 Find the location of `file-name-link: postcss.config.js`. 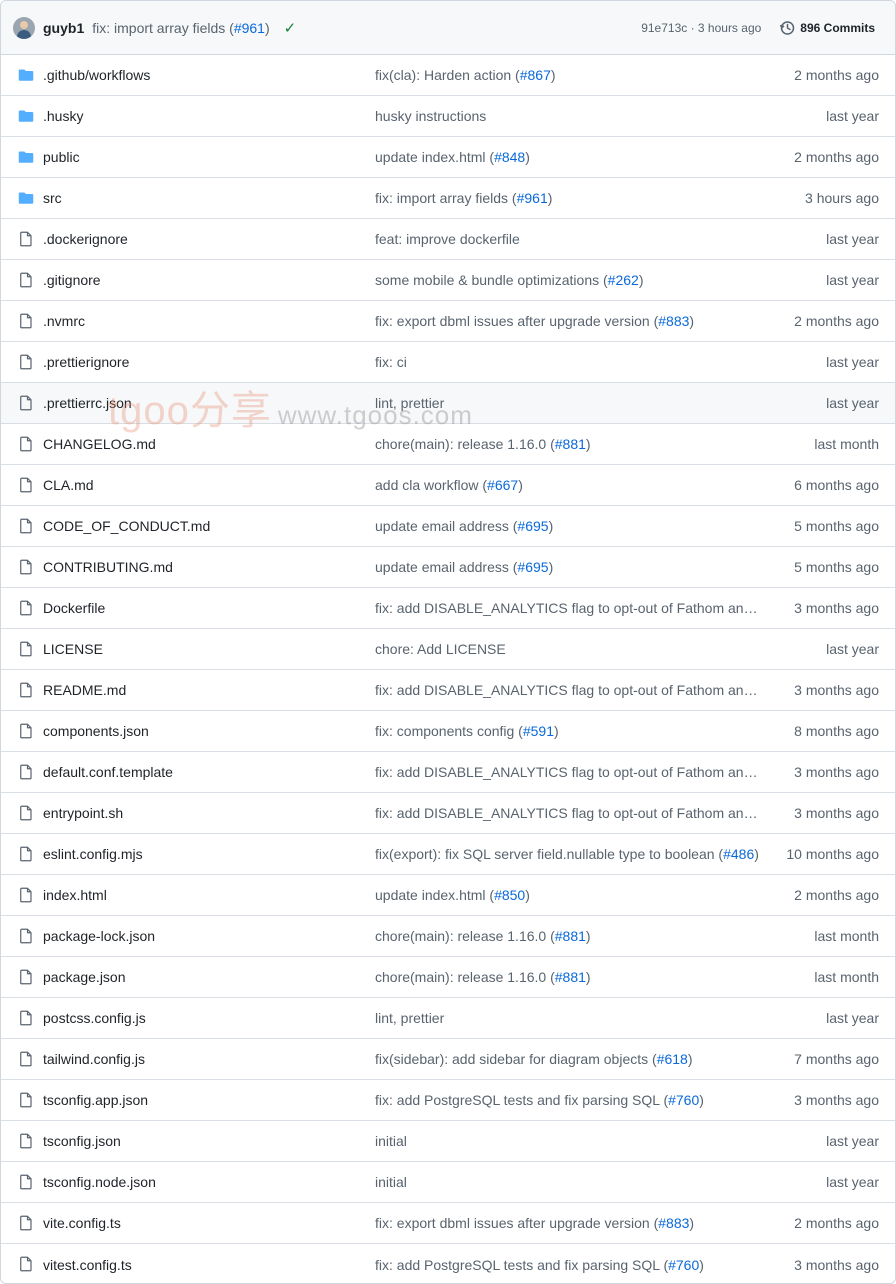

file-name-link: postcss.config.js is located at coordinates (94, 1018).